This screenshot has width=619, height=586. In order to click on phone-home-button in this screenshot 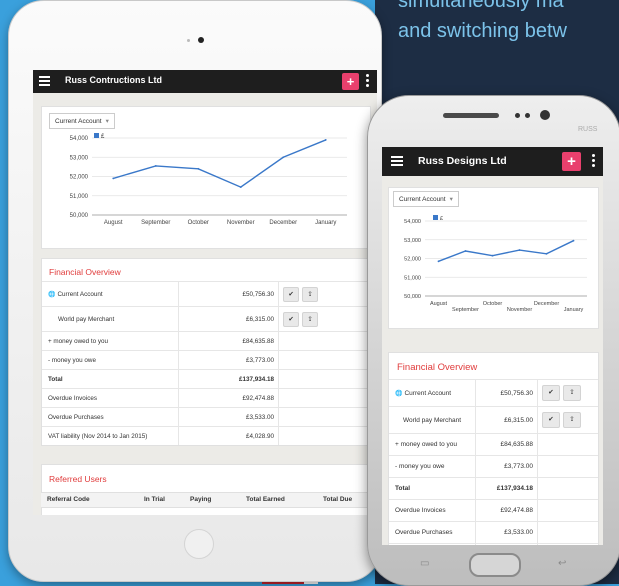, I will do `click(495, 565)`.